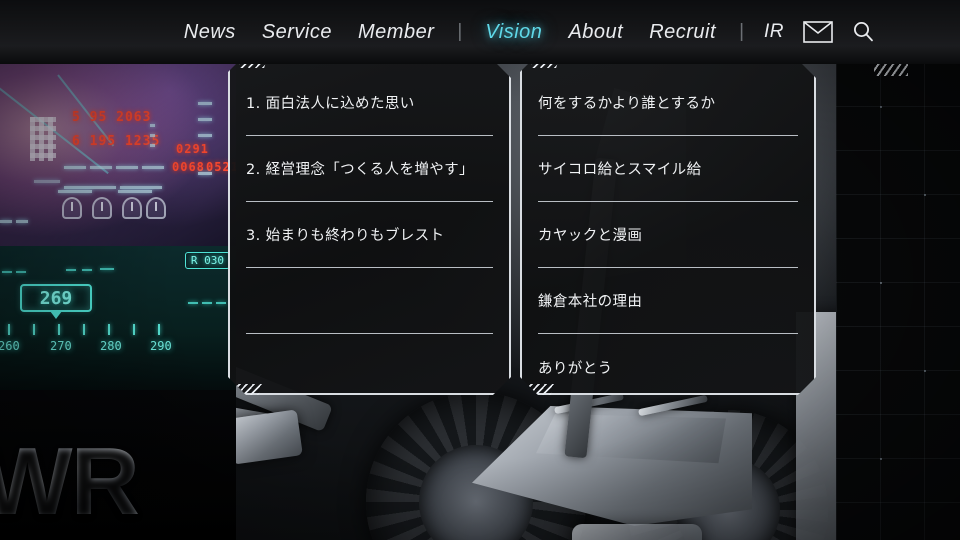 The width and height of the screenshot is (960, 540). What do you see at coordinates (620, 170) in the screenshot?
I see `list-item-label: サイコロ給とスマイル給` at bounding box center [620, 170].